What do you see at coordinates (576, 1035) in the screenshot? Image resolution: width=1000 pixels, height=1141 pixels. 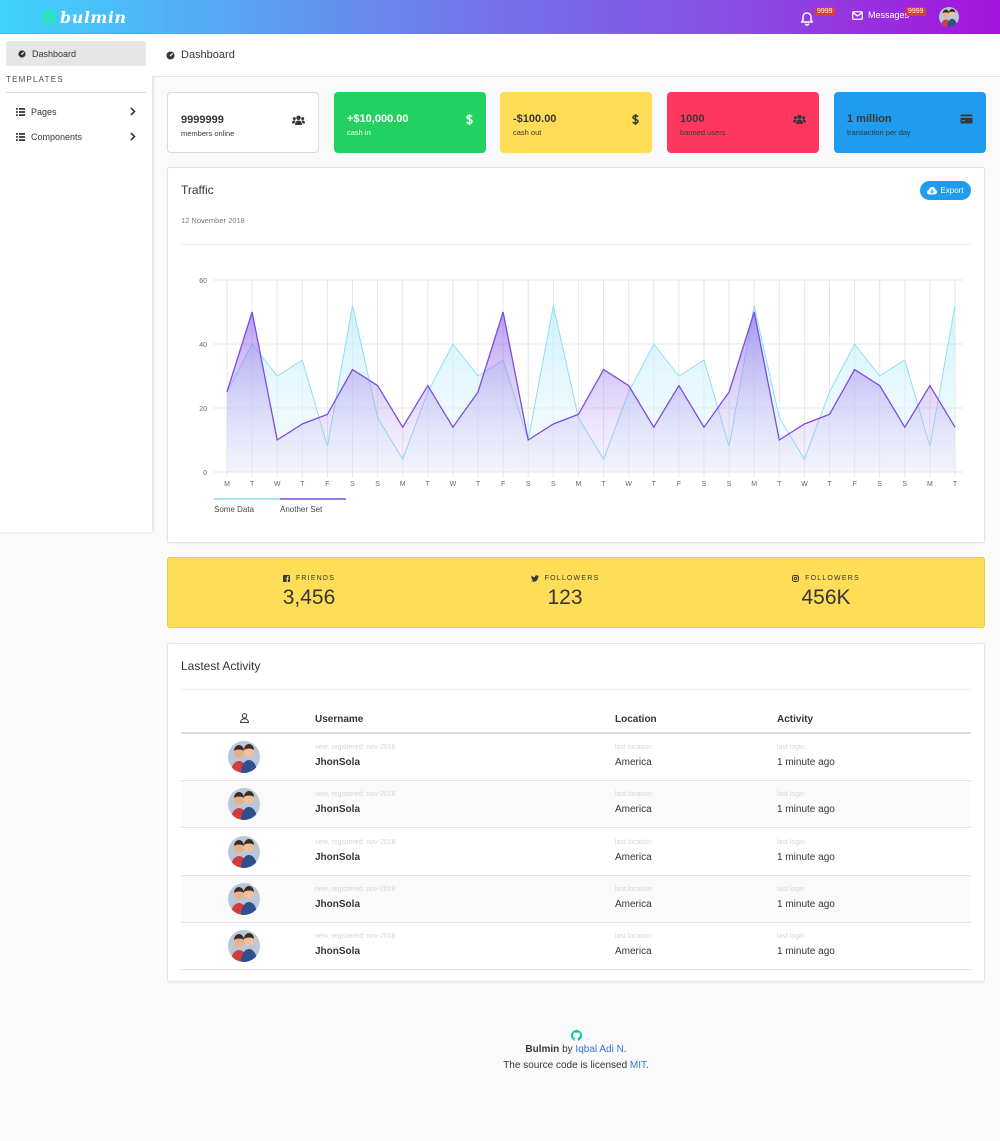 I see `github-icon` at bounding box center [576, 1035].